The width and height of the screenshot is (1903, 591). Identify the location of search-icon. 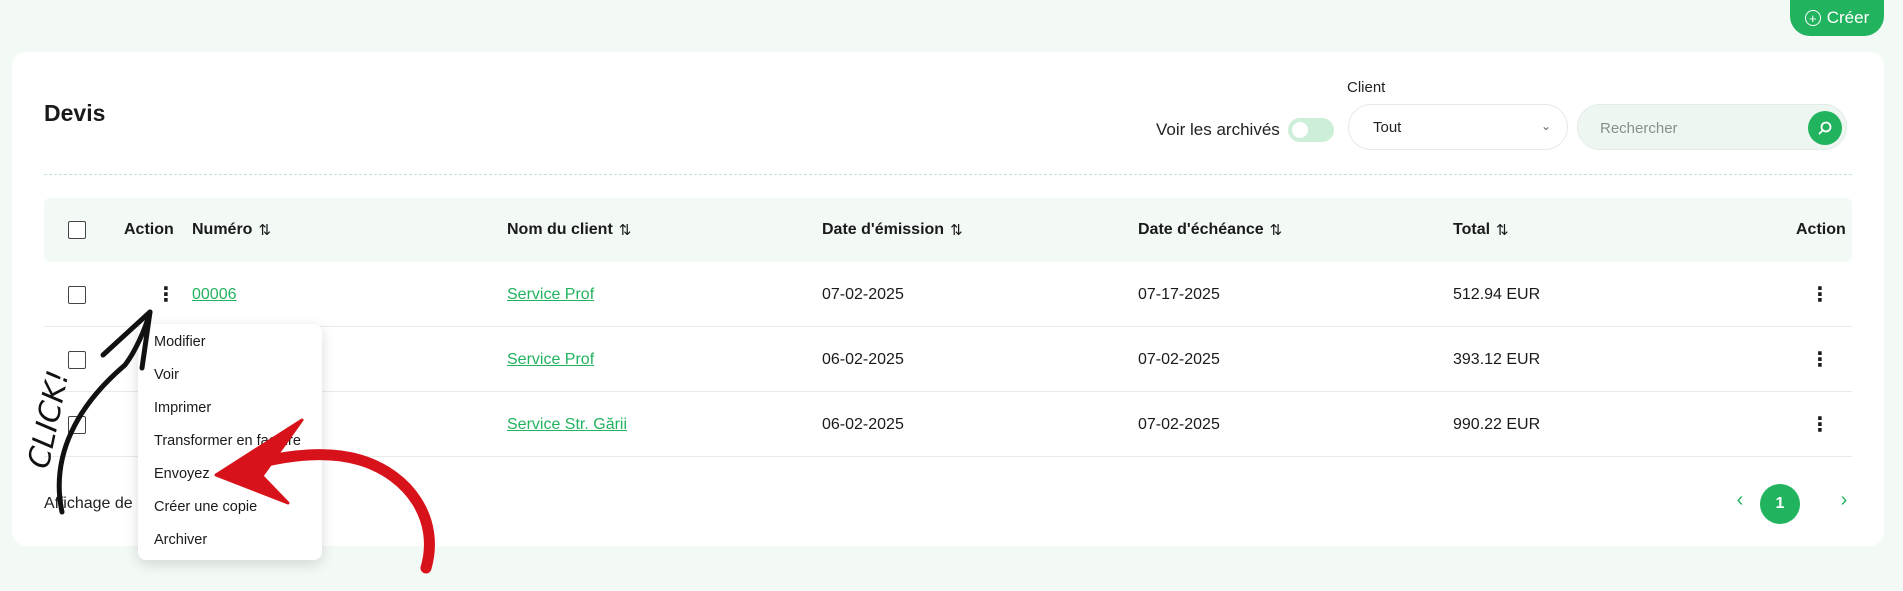
(1825, 128).